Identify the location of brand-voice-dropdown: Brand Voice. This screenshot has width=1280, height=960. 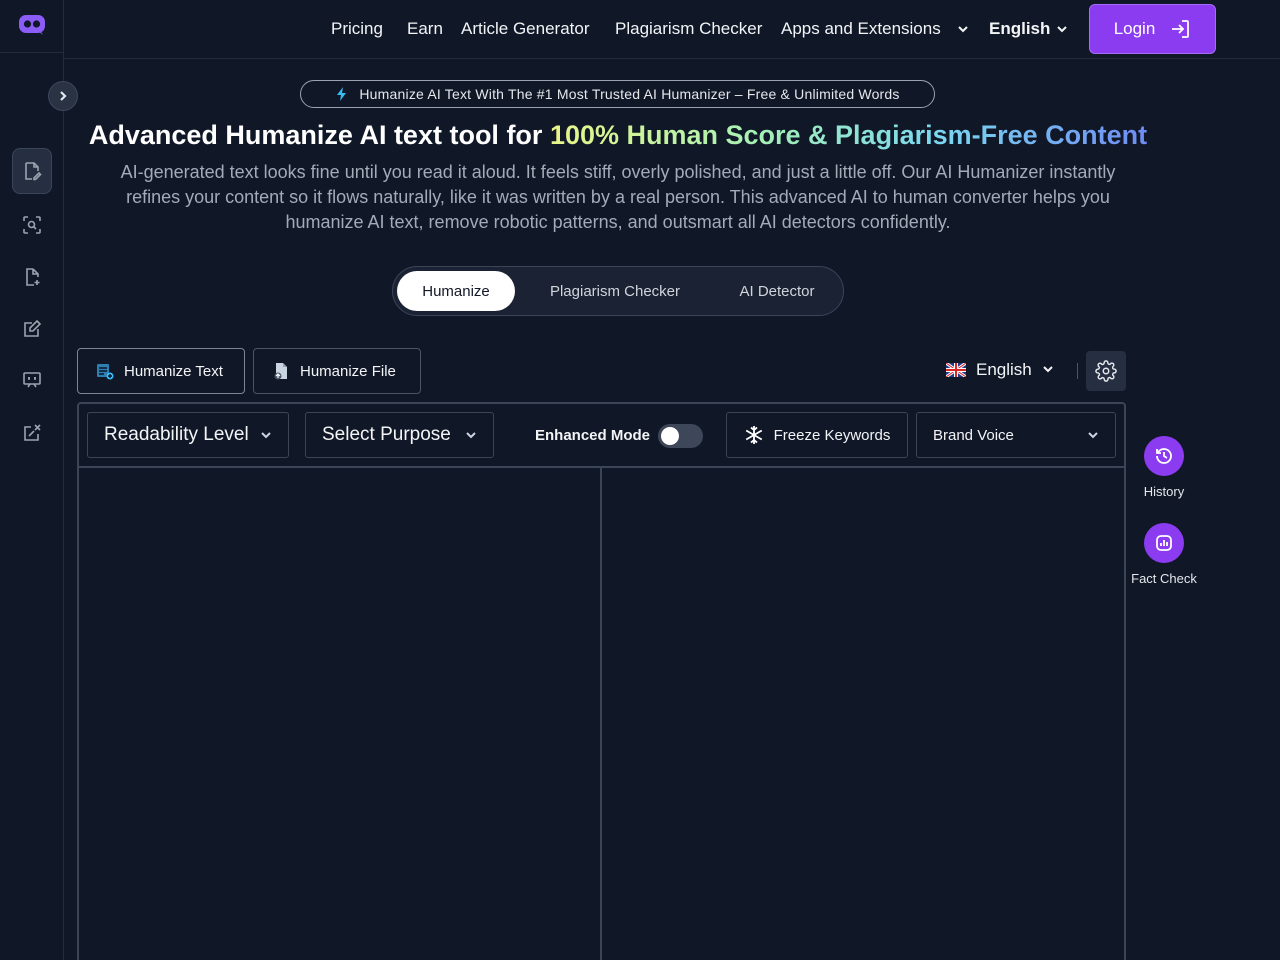
(1016, 435).